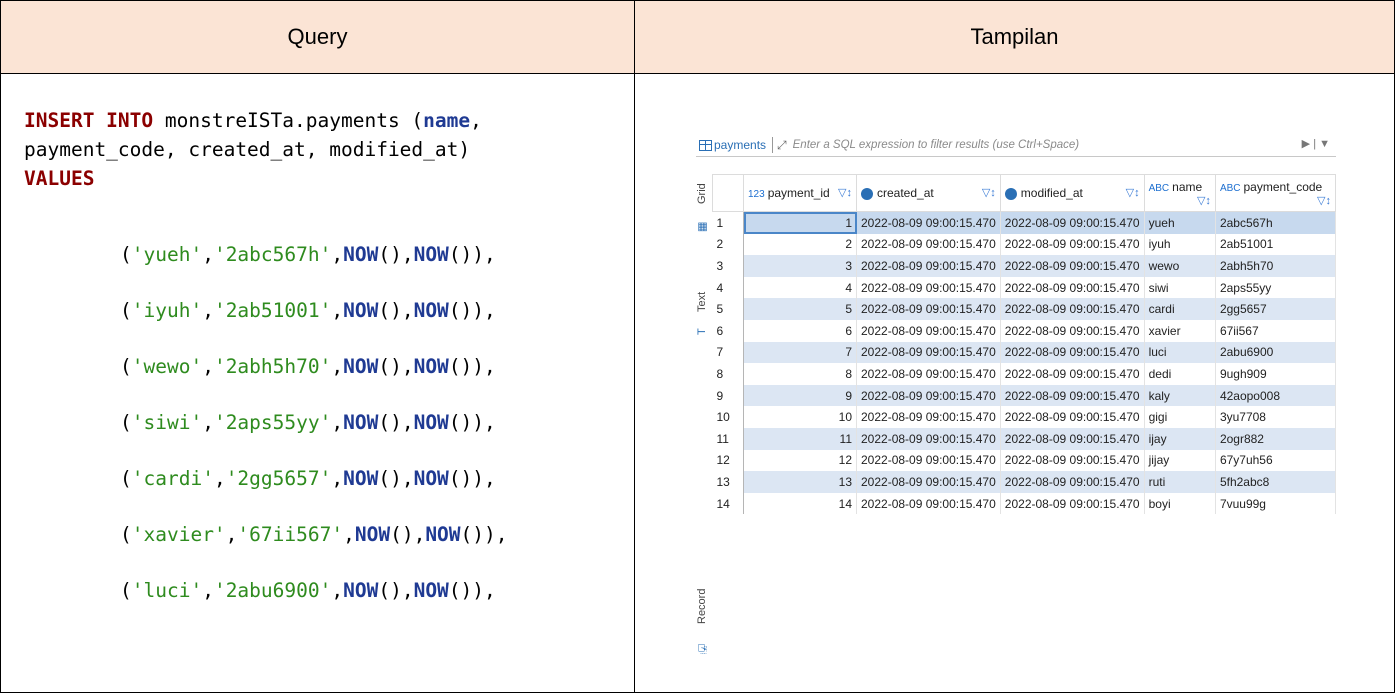 This screenshot has height=693, width=1395. I want to click on cell-payment-id: 11, so click(800, 438).